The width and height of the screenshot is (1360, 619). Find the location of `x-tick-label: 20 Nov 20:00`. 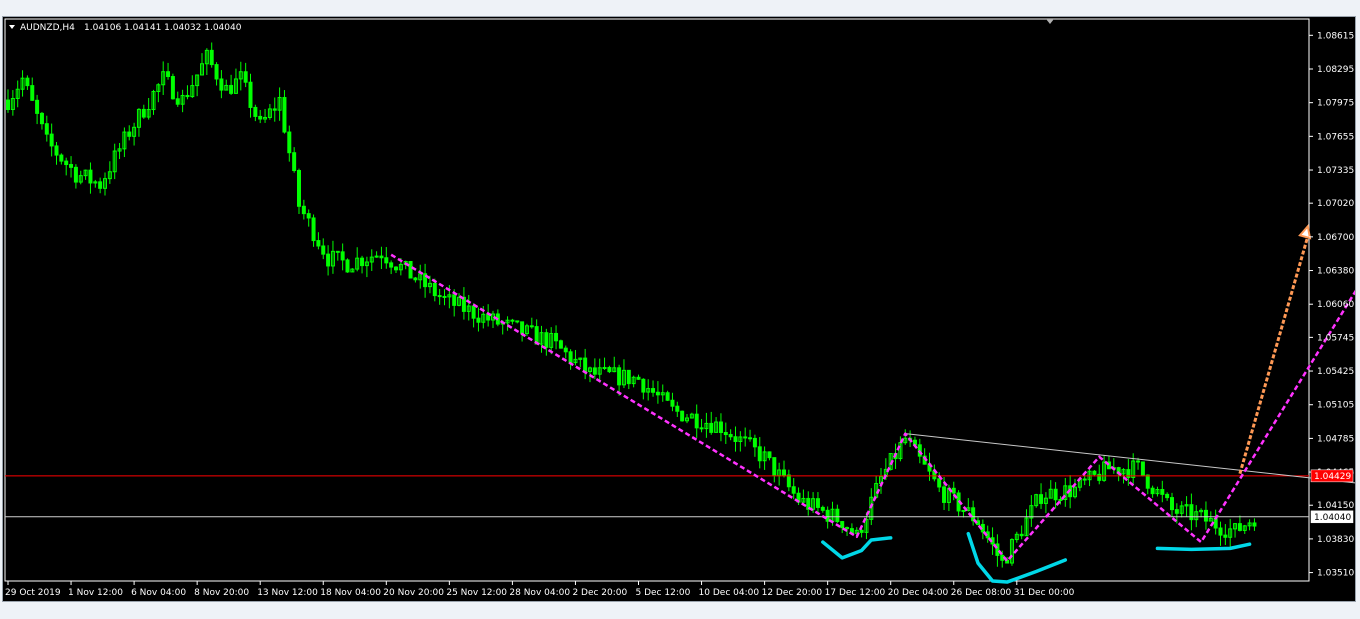

x-tick-label: 20 Nov 20:00 is located at coordinates (413, 593).